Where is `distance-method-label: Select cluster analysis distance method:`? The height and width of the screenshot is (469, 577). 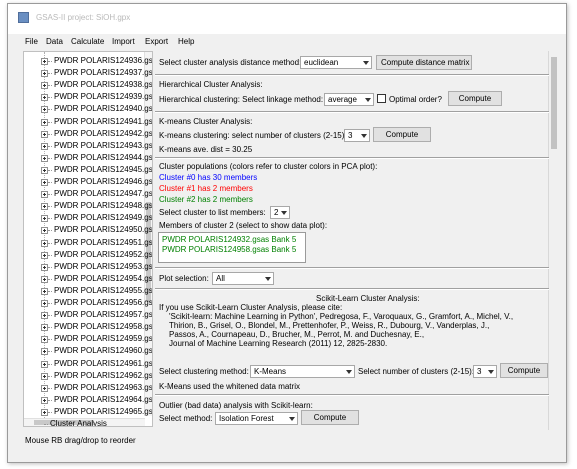 distance-method-label: Select cluster analysis distance method: is located at coordinates (230, 62).